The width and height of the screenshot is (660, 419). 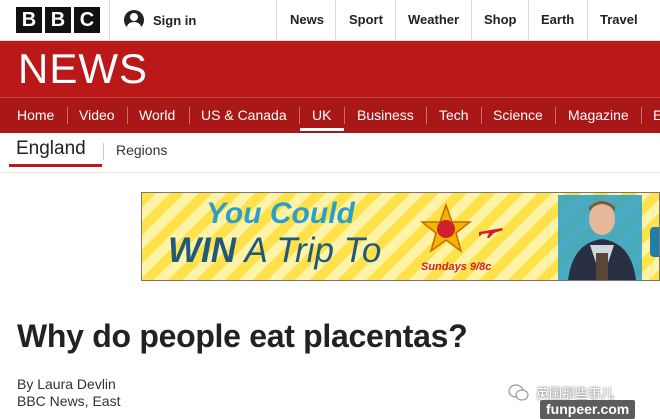 What do you see at coordinates (83, 69) in the screenshot?
I see `news-logo-title: NEWS` at bounding box center [83, 69].